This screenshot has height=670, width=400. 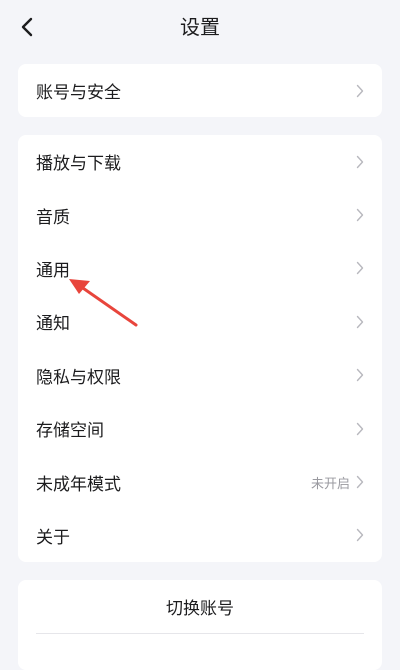 What do you see at coordinates (200, 214) in the screenshot?
I see `settings-item-audio-quality: 音质` at bounding box center [200, 214].